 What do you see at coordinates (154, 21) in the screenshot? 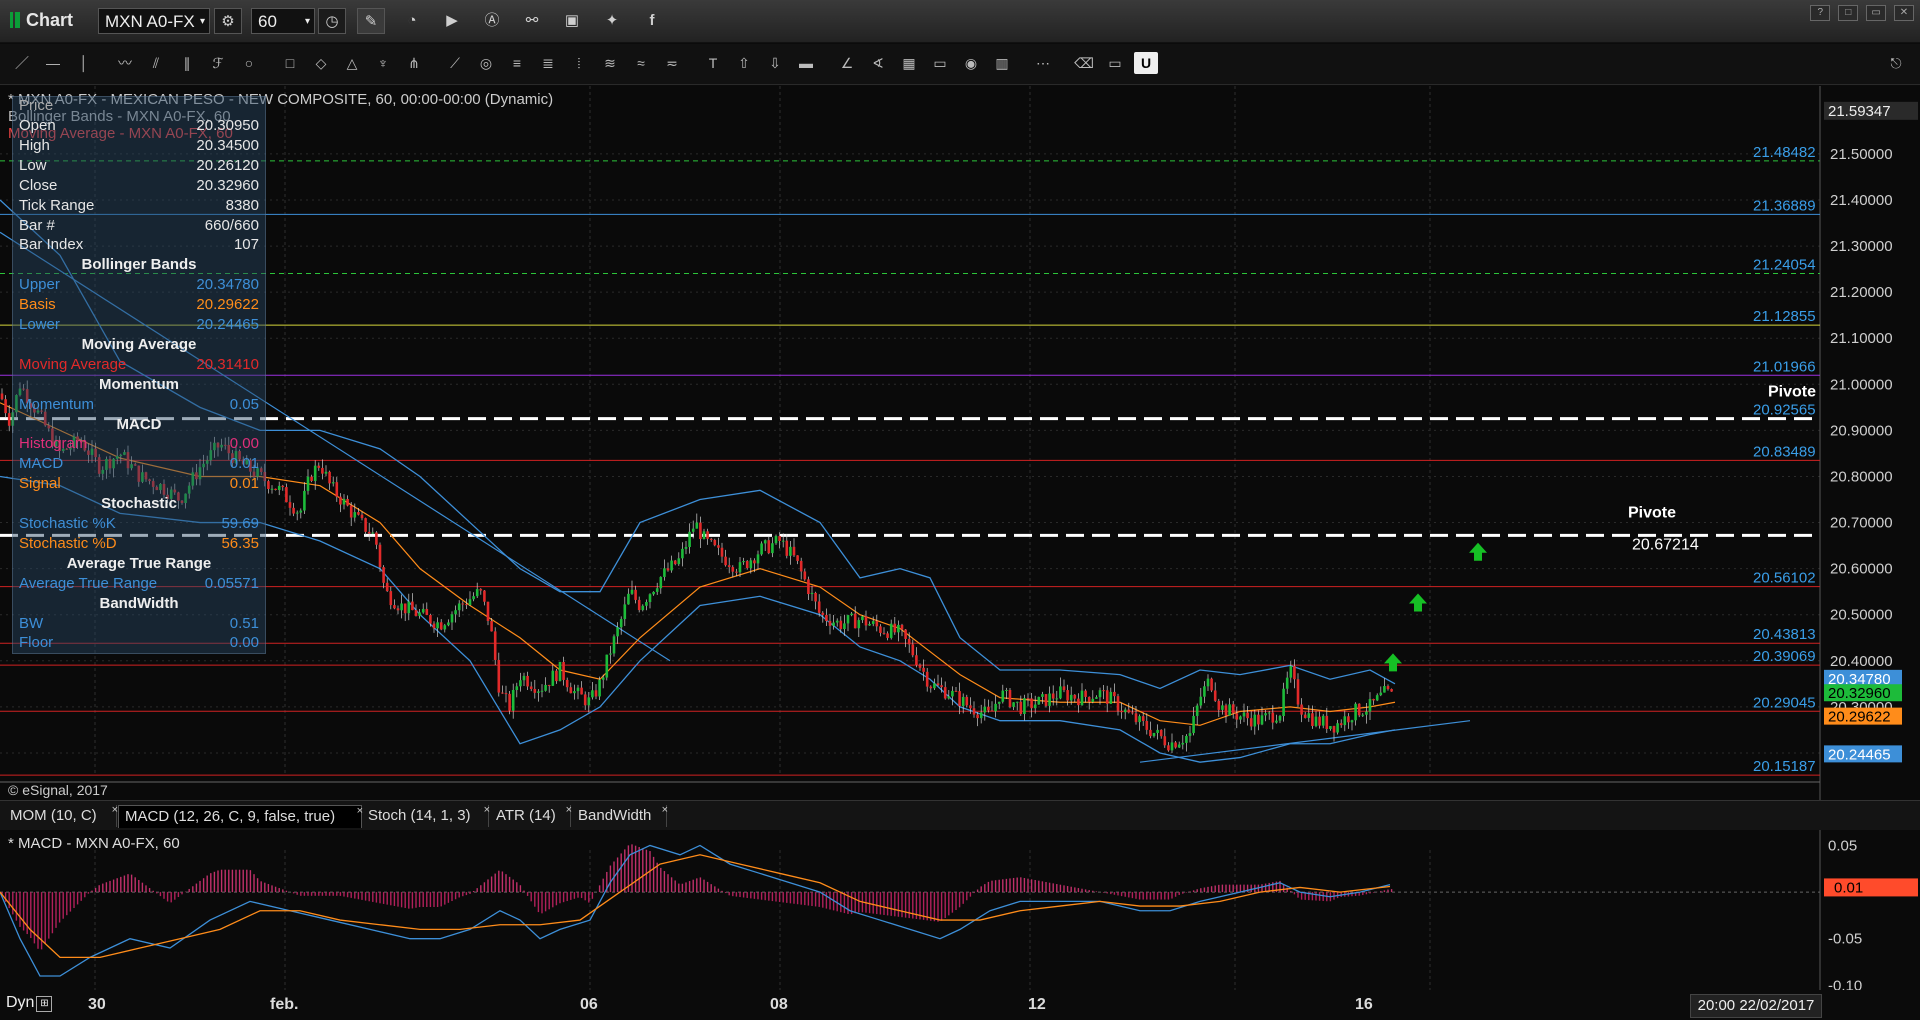
I see `symbol-input: MXN A0-FX ▾` at bounding box center [154, 21].